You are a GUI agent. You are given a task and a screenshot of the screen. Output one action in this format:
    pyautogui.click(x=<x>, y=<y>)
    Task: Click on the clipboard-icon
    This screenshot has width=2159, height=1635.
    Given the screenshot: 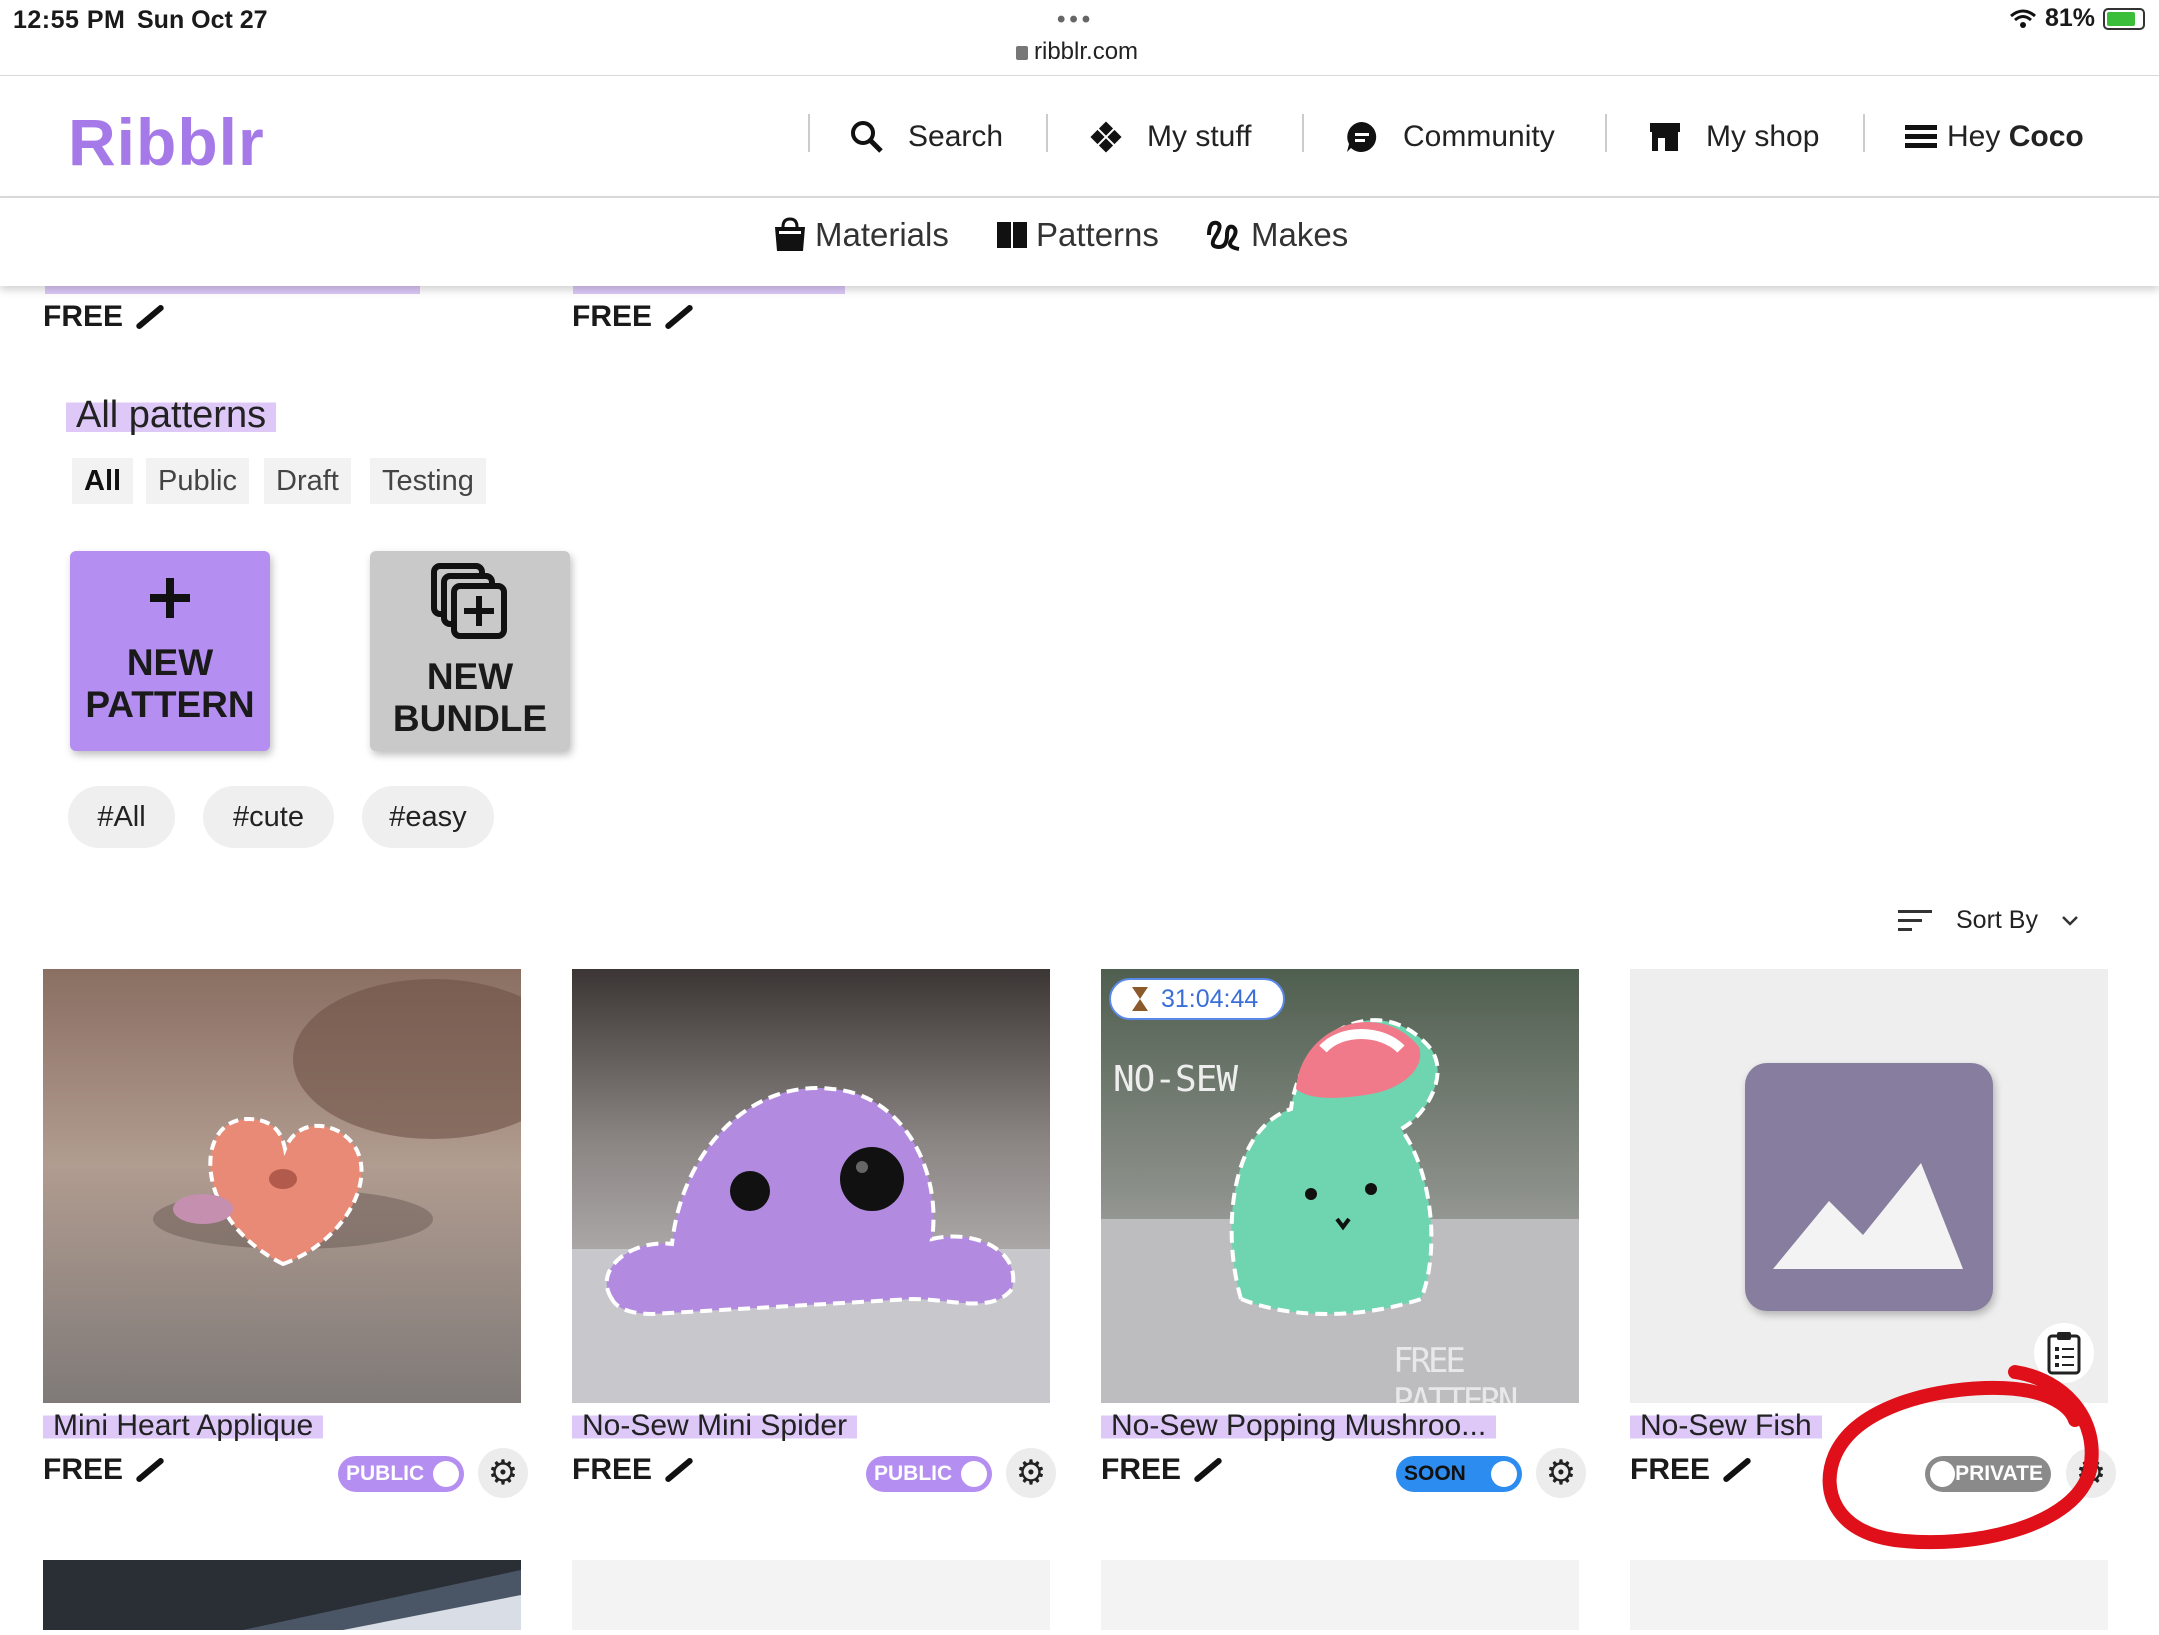 What is the action you would take?
    pyautogui.click(x=2064, y=1353)
    